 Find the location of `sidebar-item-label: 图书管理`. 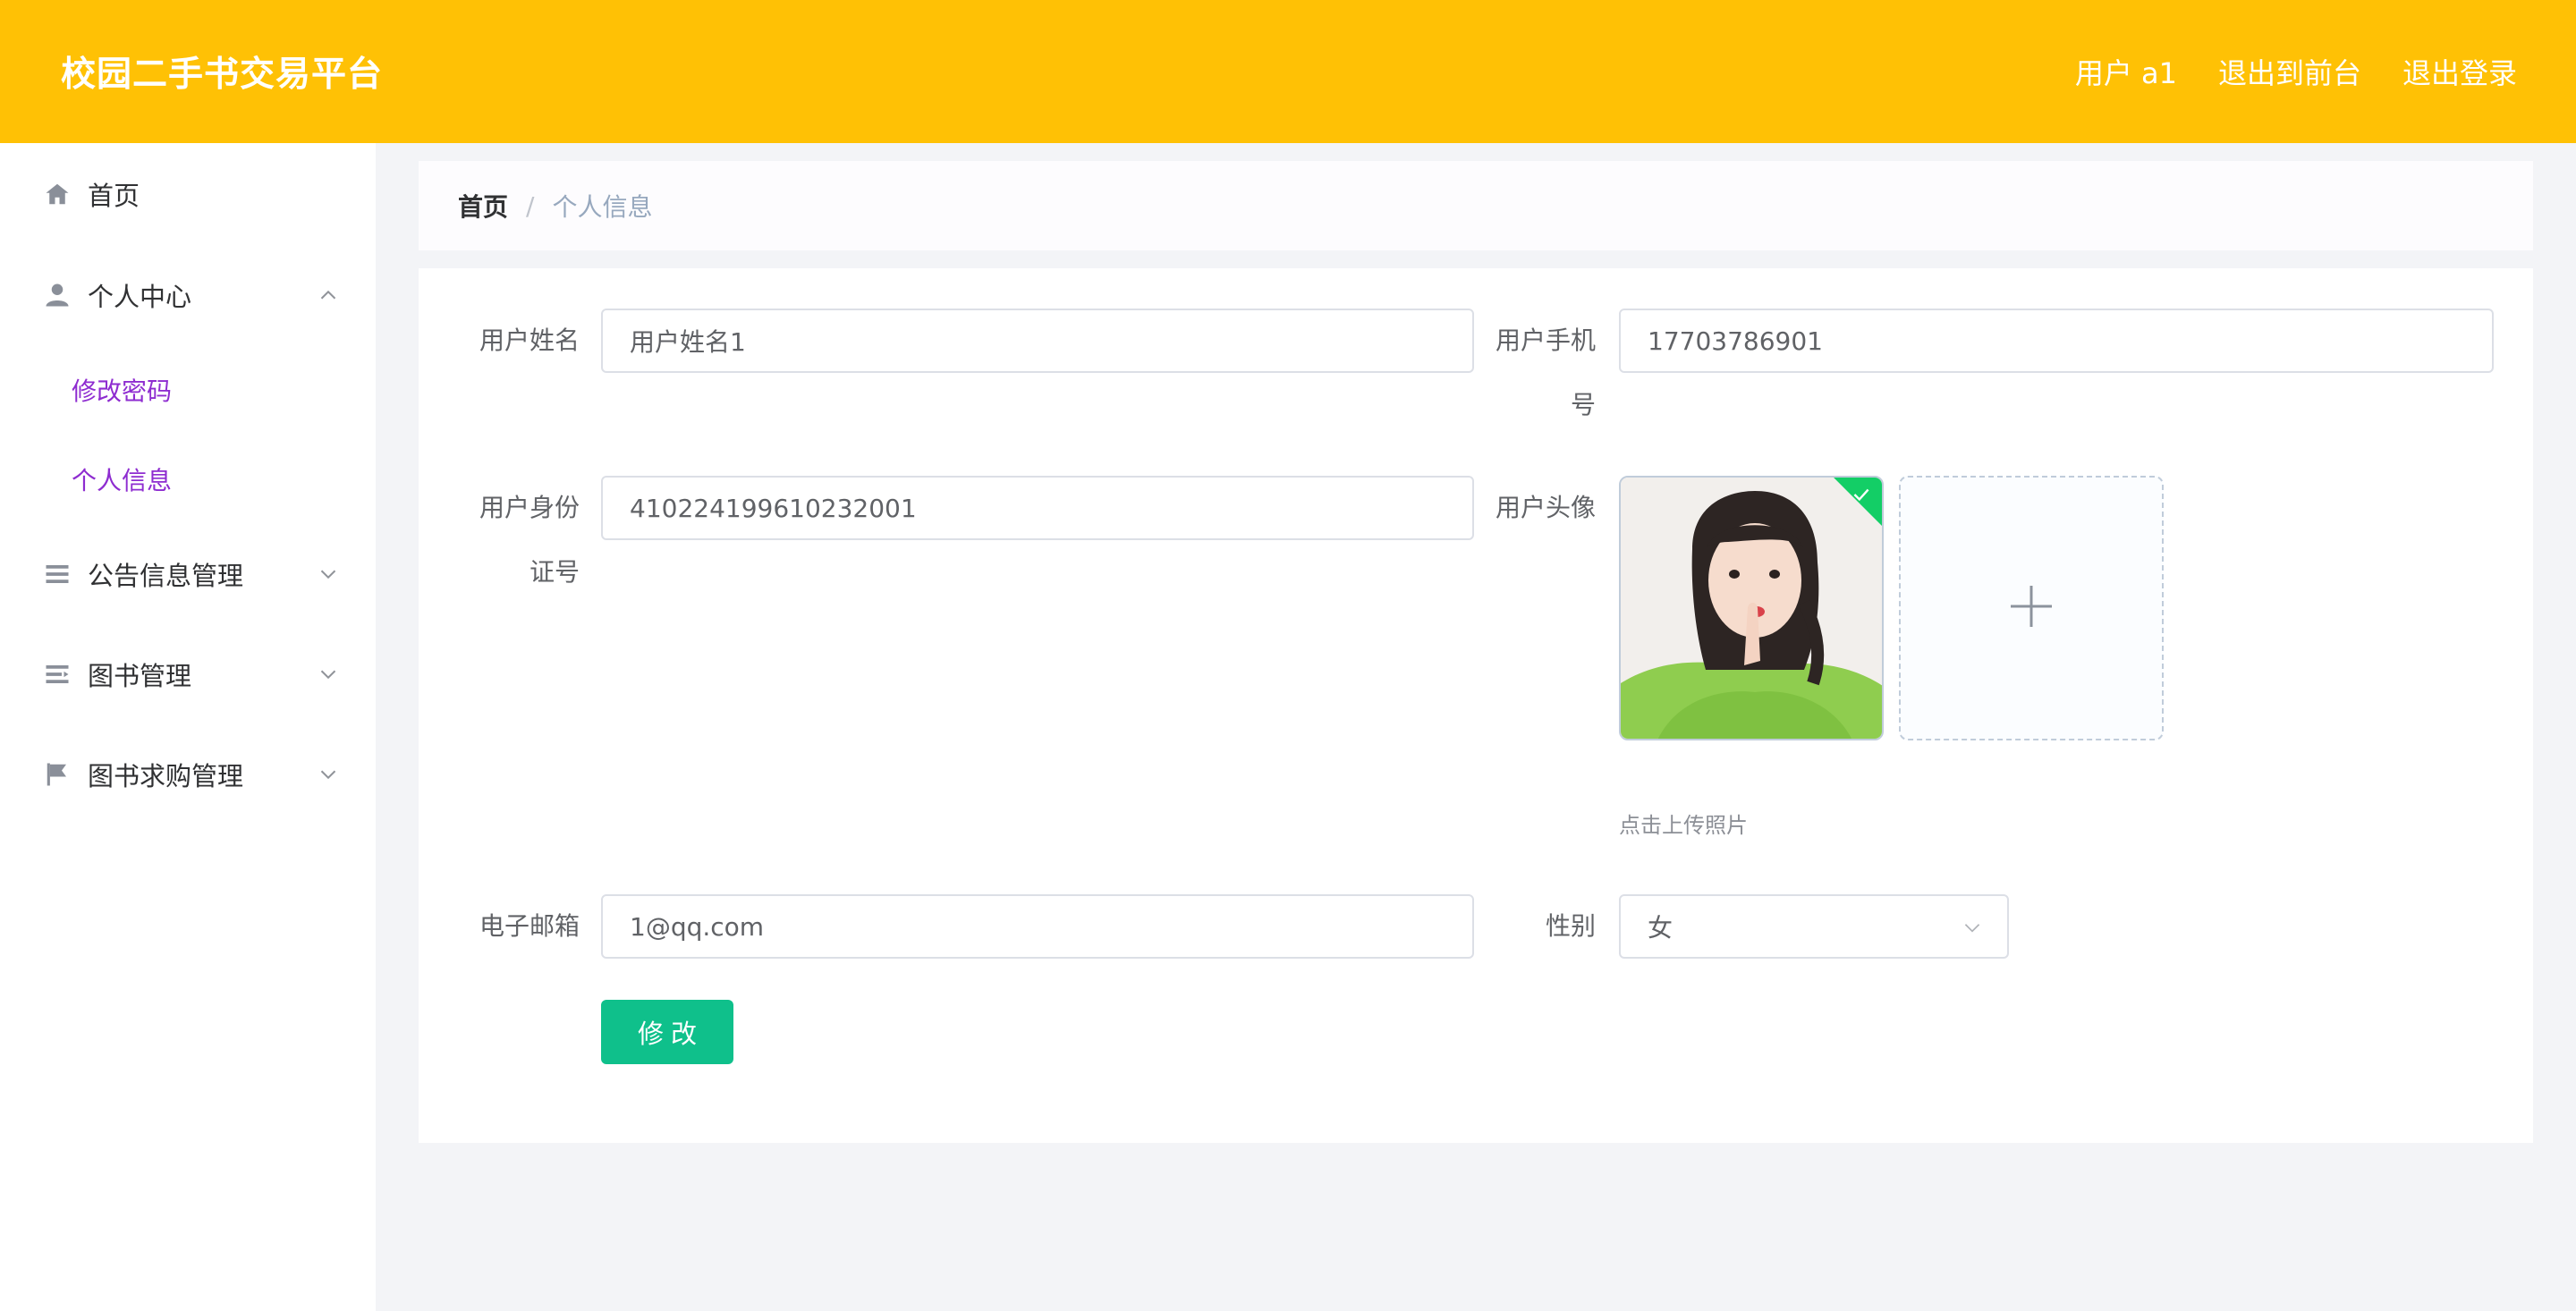

sidebar-item-label: 图书管理 is located at coordinates (140, 676).